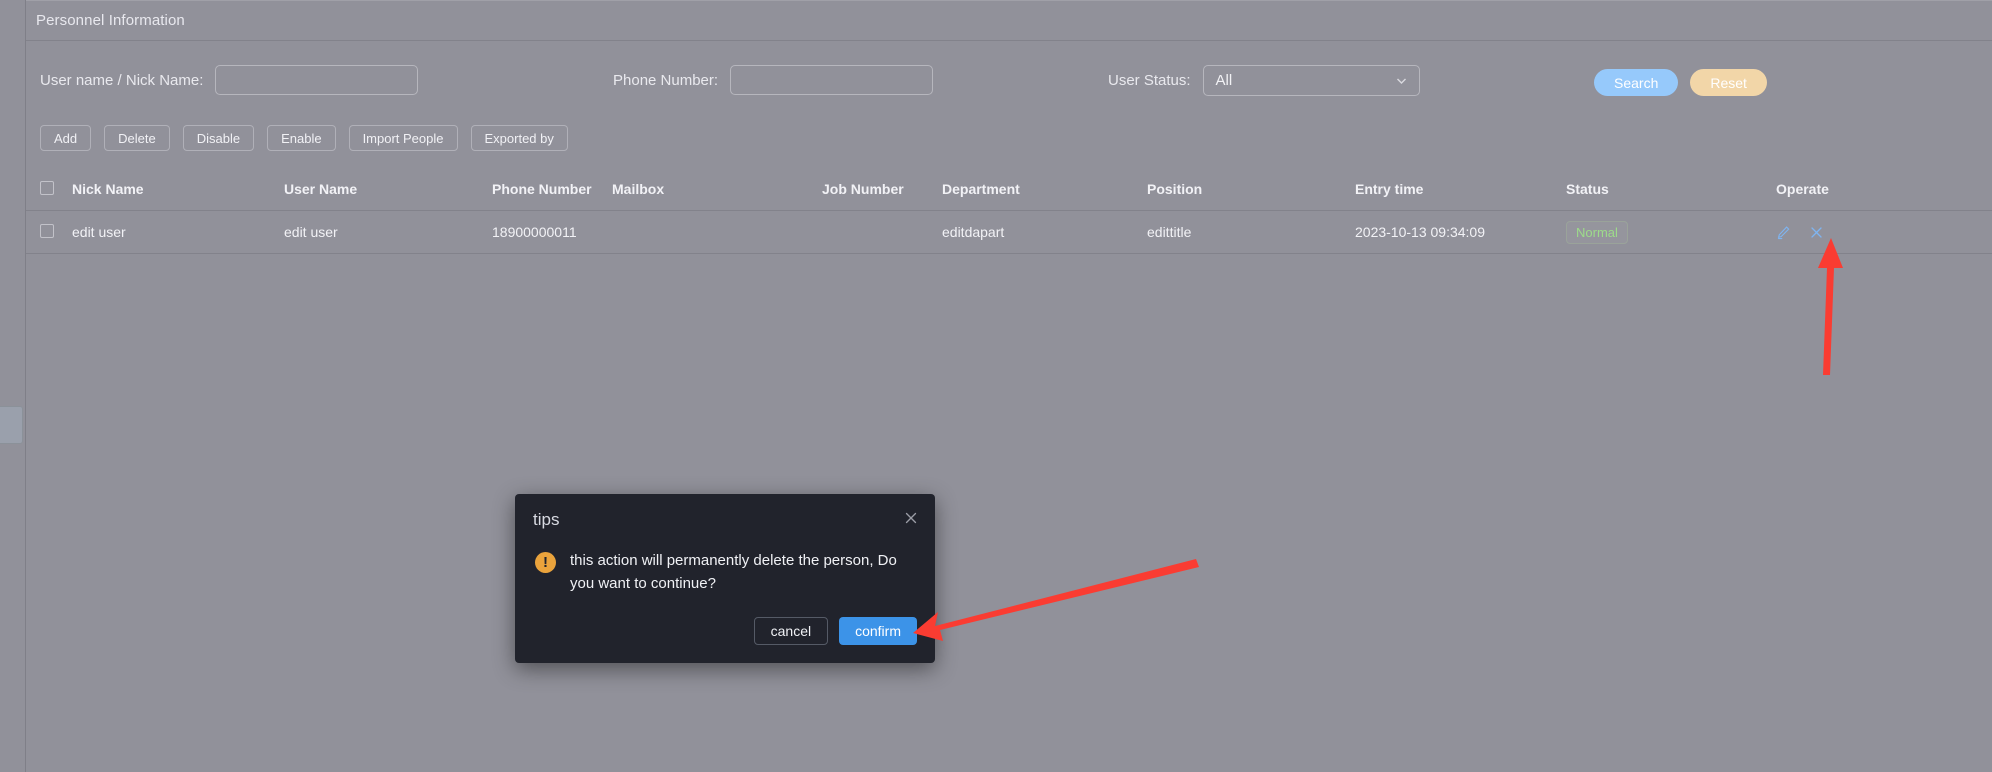  What do you see at coordinates (1884, 232) in the screenshot?
I see `cell-operate` at bounding box center [1884, 232].